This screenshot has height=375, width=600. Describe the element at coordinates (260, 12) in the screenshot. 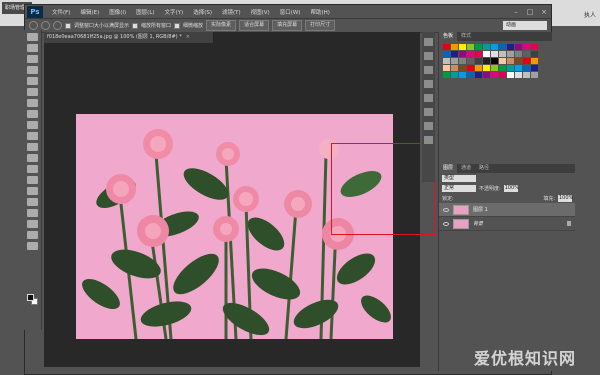

I see `menu-view: 视图(V)` at that location.